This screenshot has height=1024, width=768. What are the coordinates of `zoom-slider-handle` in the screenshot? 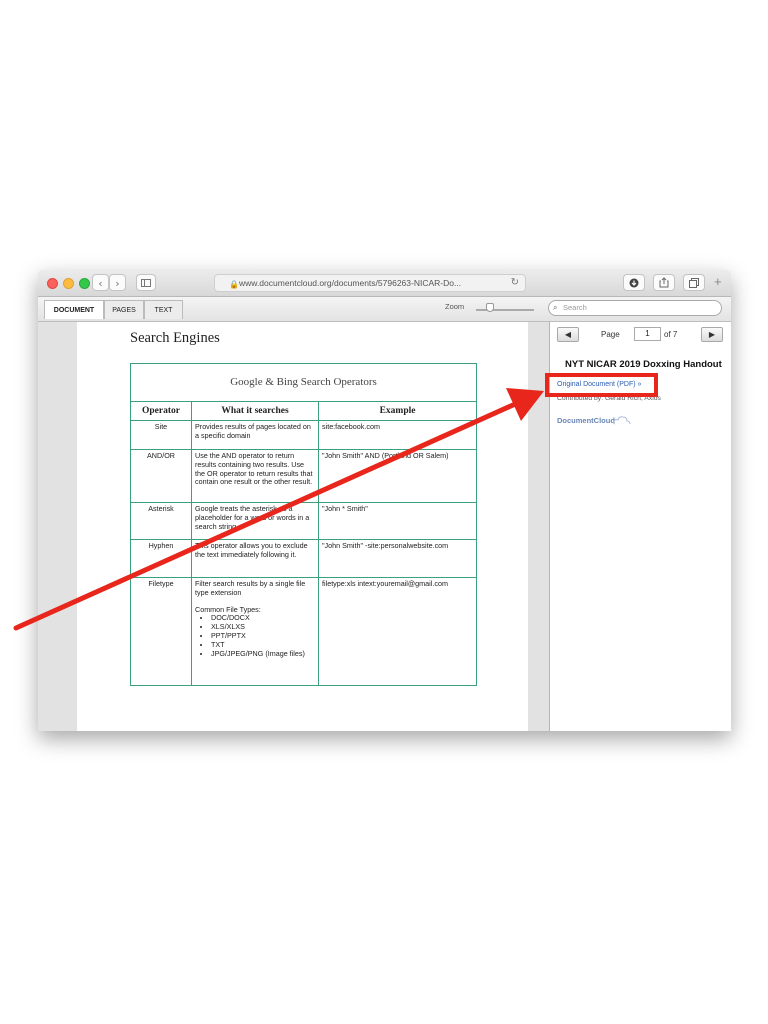 It's located at (490, 307).